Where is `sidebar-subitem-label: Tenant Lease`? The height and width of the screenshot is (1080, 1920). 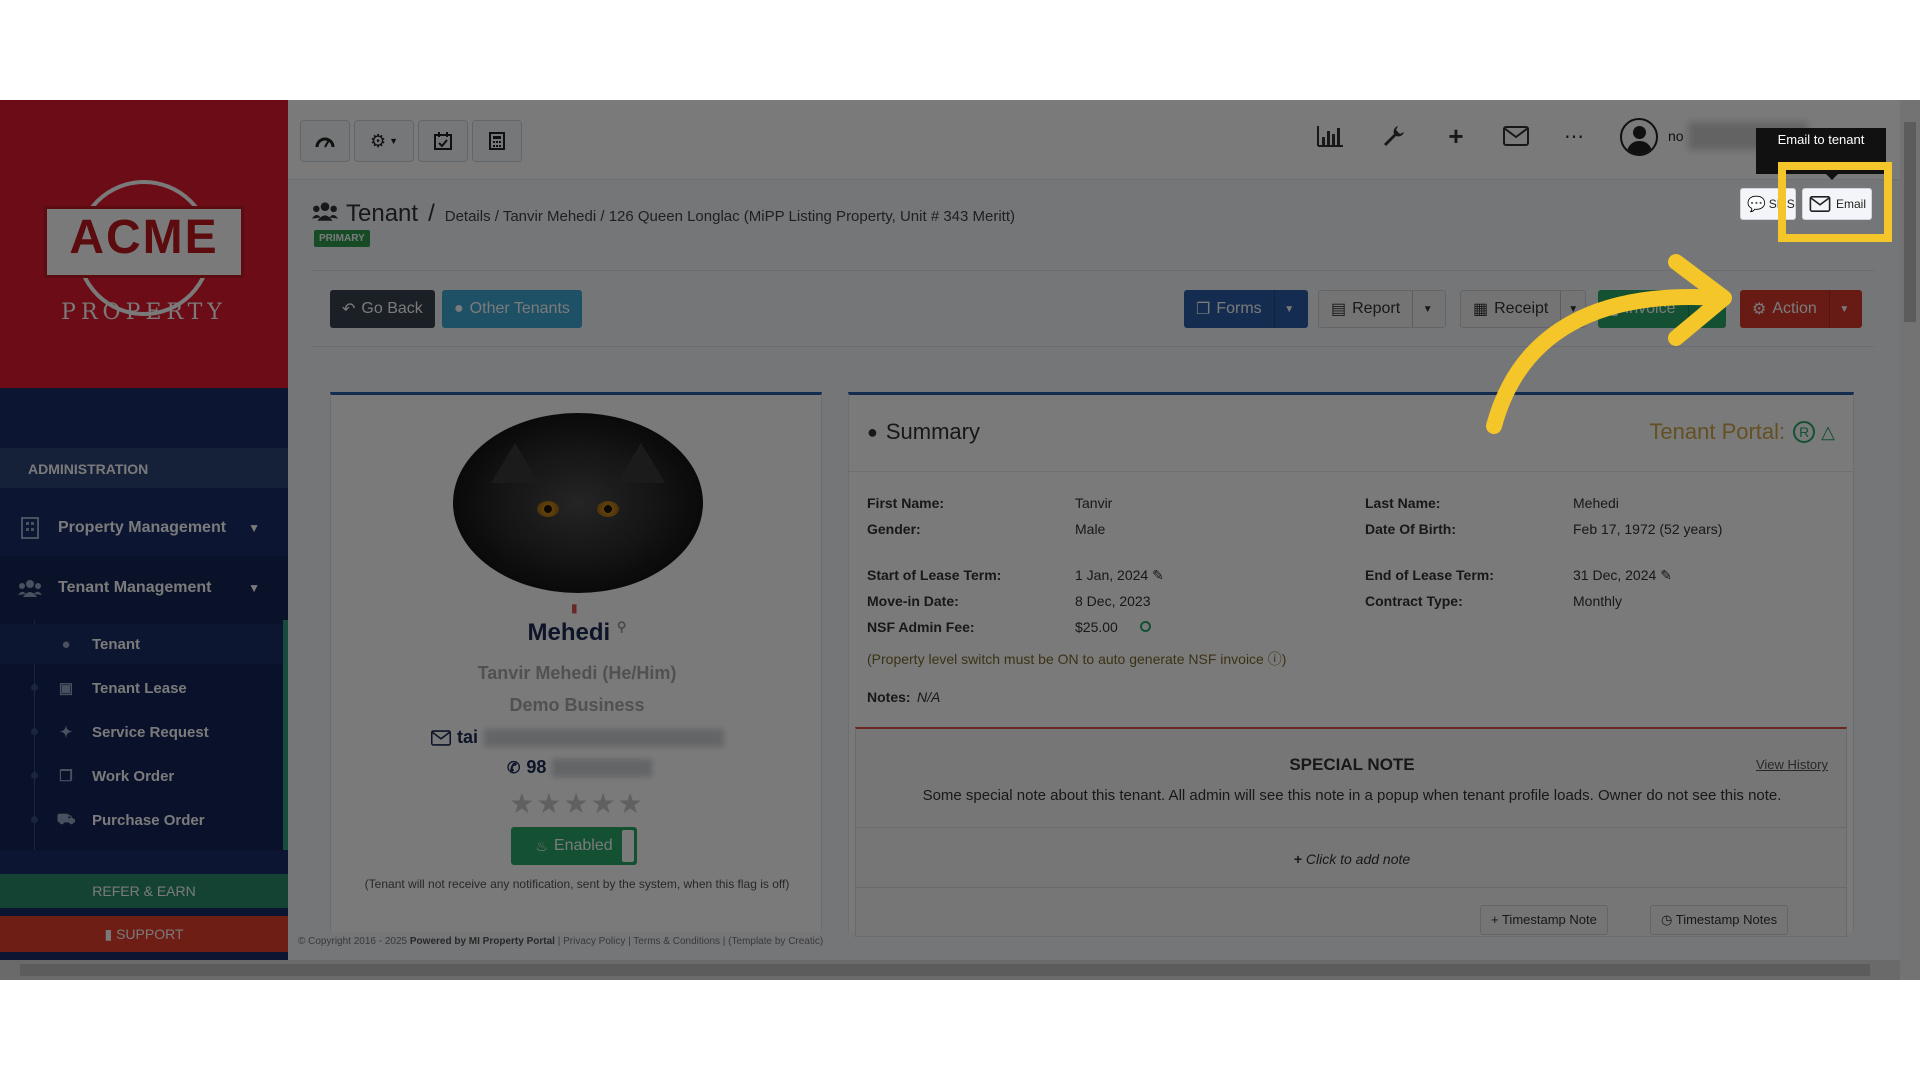
sidebar-subitem-label: Tenant Lease is located at coordinates (139, 688).